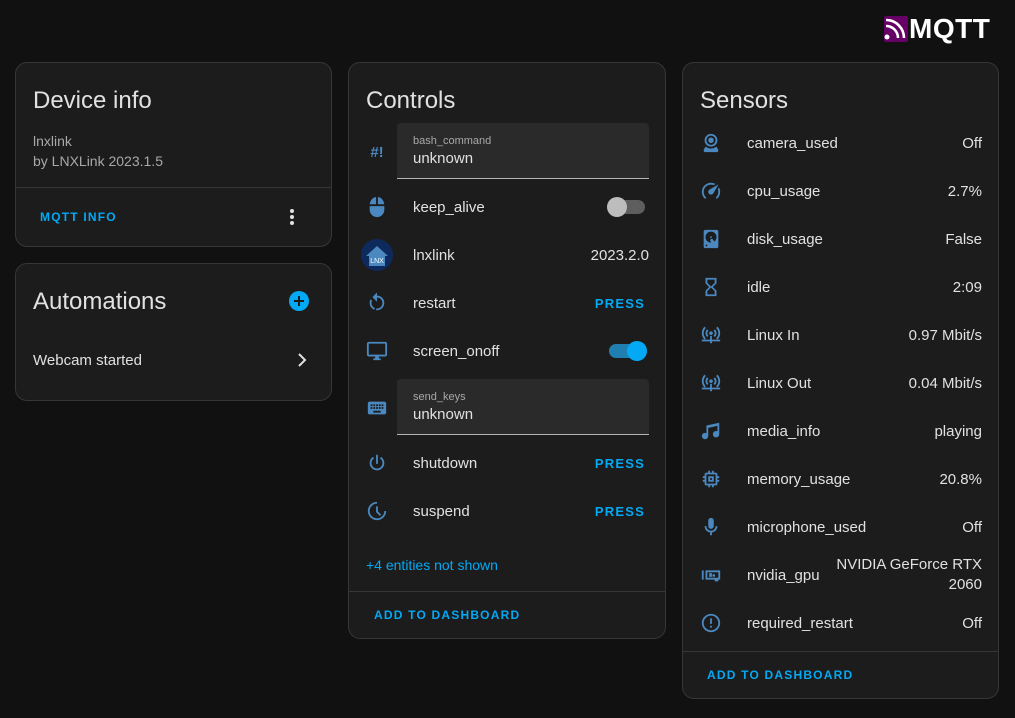  Describe the element at coordinates (840, 383) in the screenshot. I see `sensor-row-linux-out: Linux Out 0.04 Mbit/s` at that location.